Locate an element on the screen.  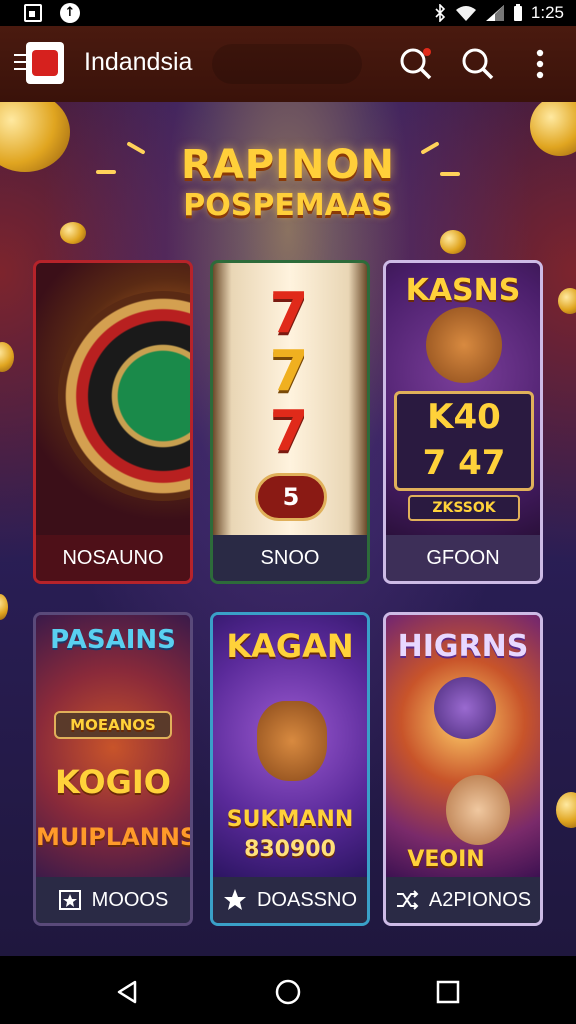
upload-circle-icon: ↑ is located at coordinates (70, 13).